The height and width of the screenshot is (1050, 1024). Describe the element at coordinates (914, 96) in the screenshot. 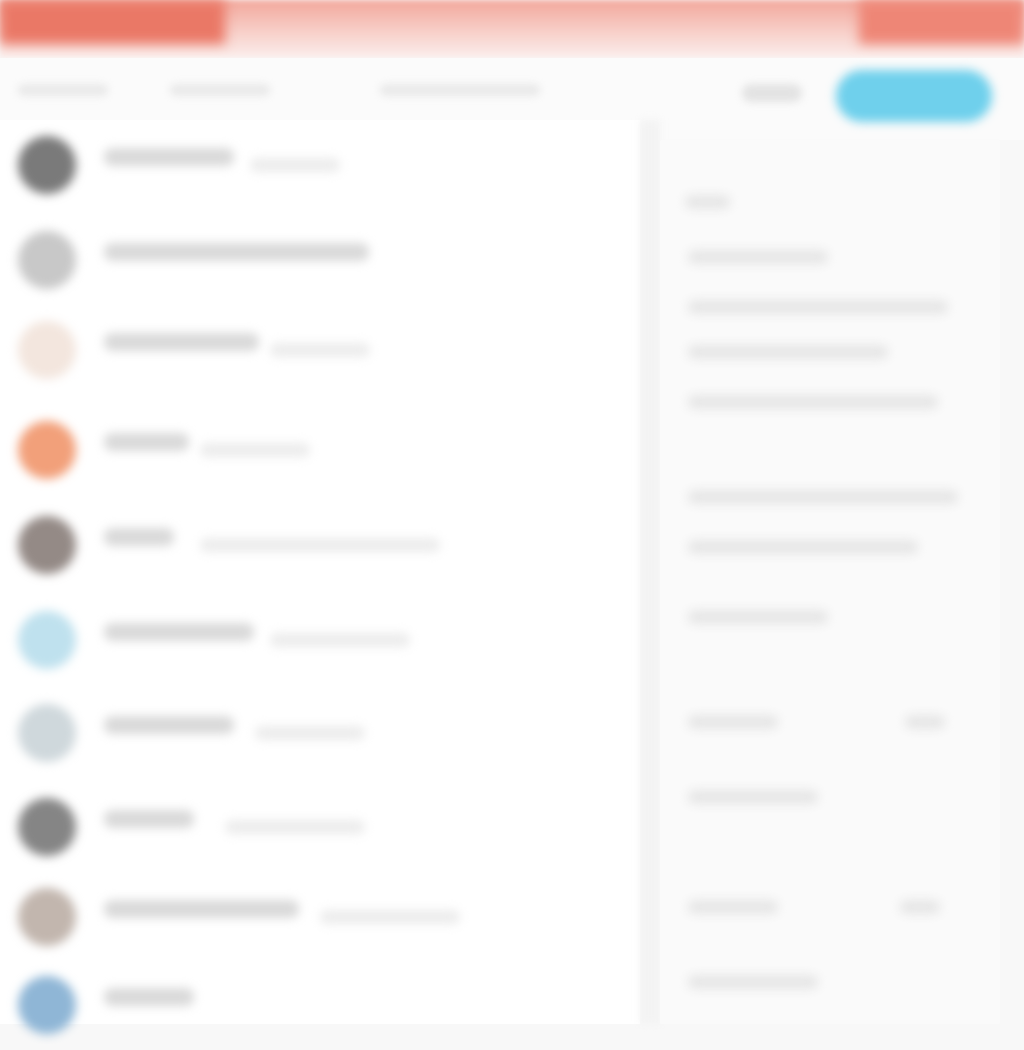

I see `follow-button` at that location.